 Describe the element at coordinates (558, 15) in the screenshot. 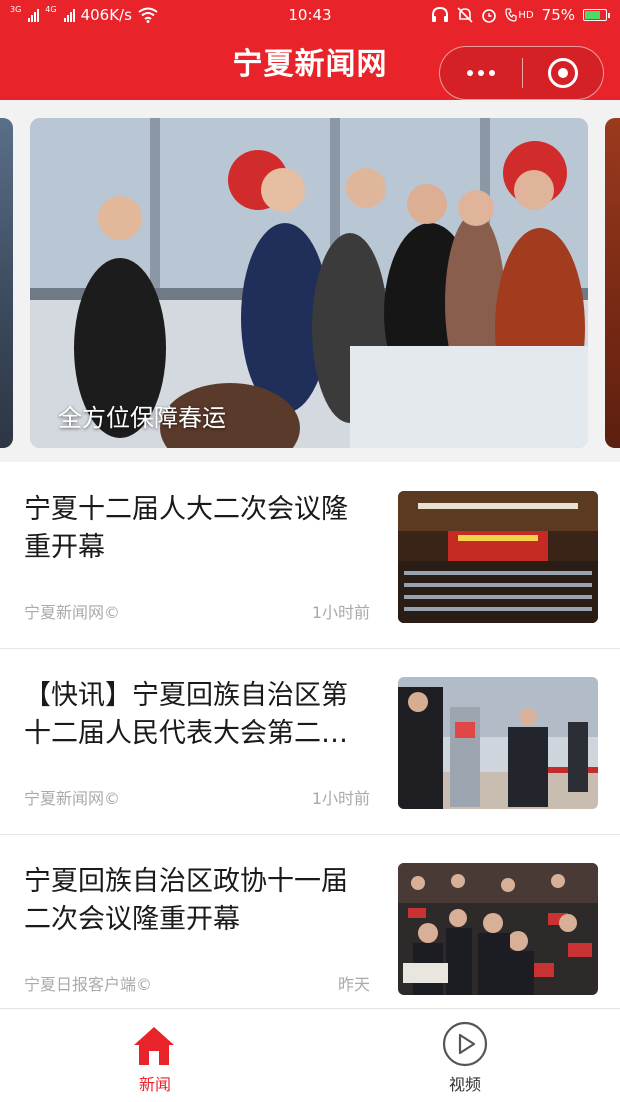

I see `battery-percent: 75%` at that location.